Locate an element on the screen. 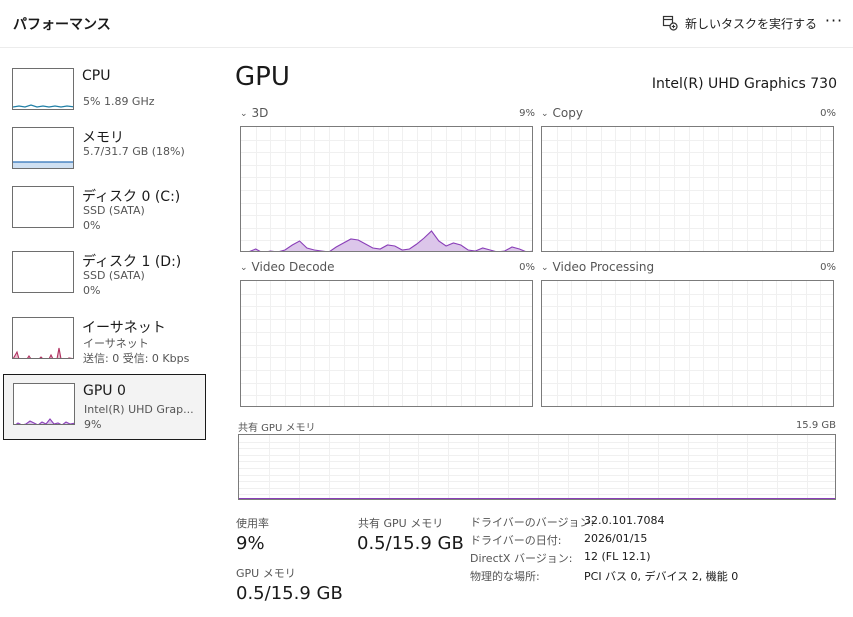  page-title: パフォーマンス is located at coordinates (62, 25).